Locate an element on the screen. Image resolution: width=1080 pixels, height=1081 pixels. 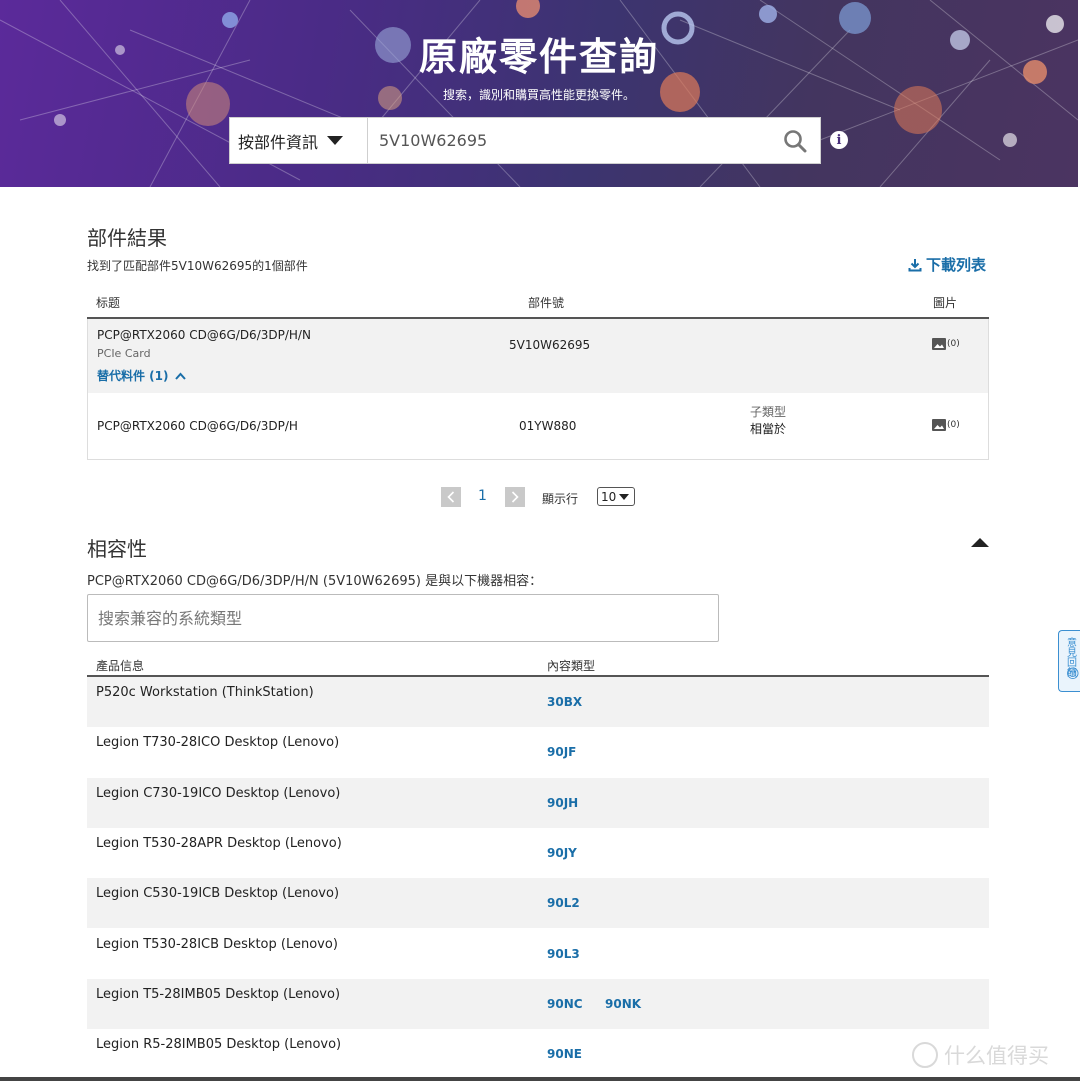
page-subtitle: 搜索，識別和購買高性能更換零件。 is located at coordinates (538, 95).